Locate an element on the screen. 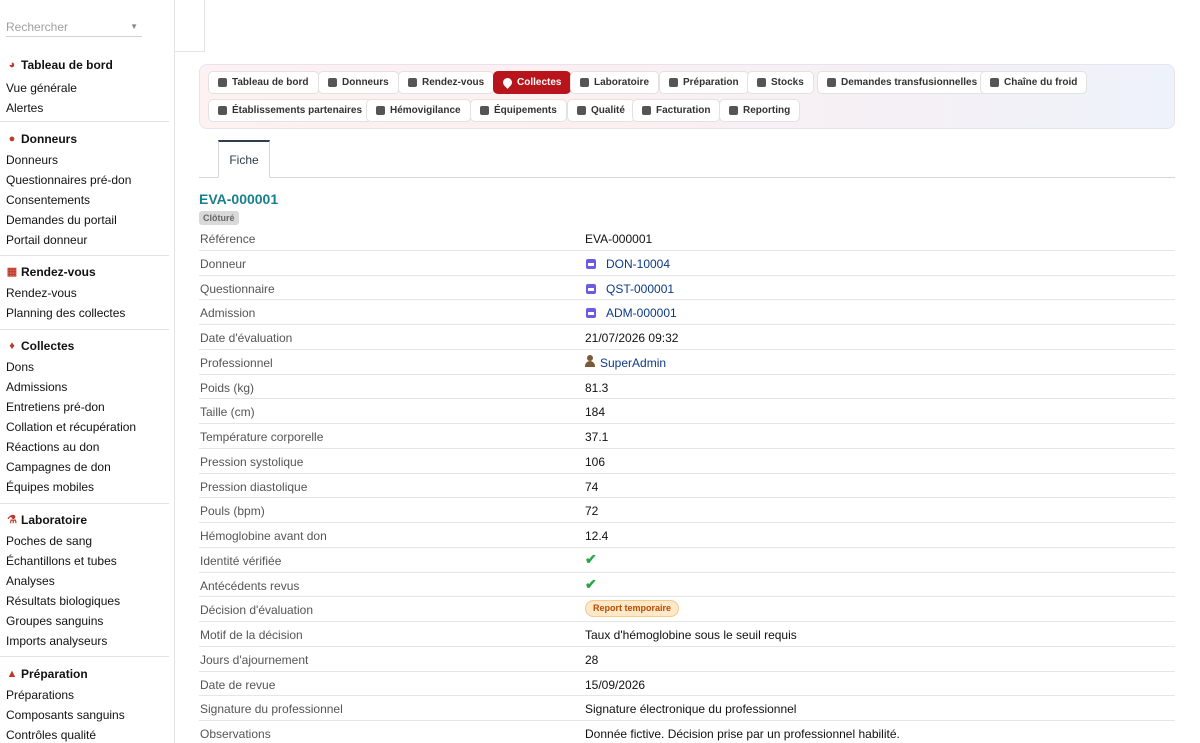 The height and width of the screenshot is (743, 1200). menu-head-collectes: ♦ Collectes is located at coordinates (85, 346).